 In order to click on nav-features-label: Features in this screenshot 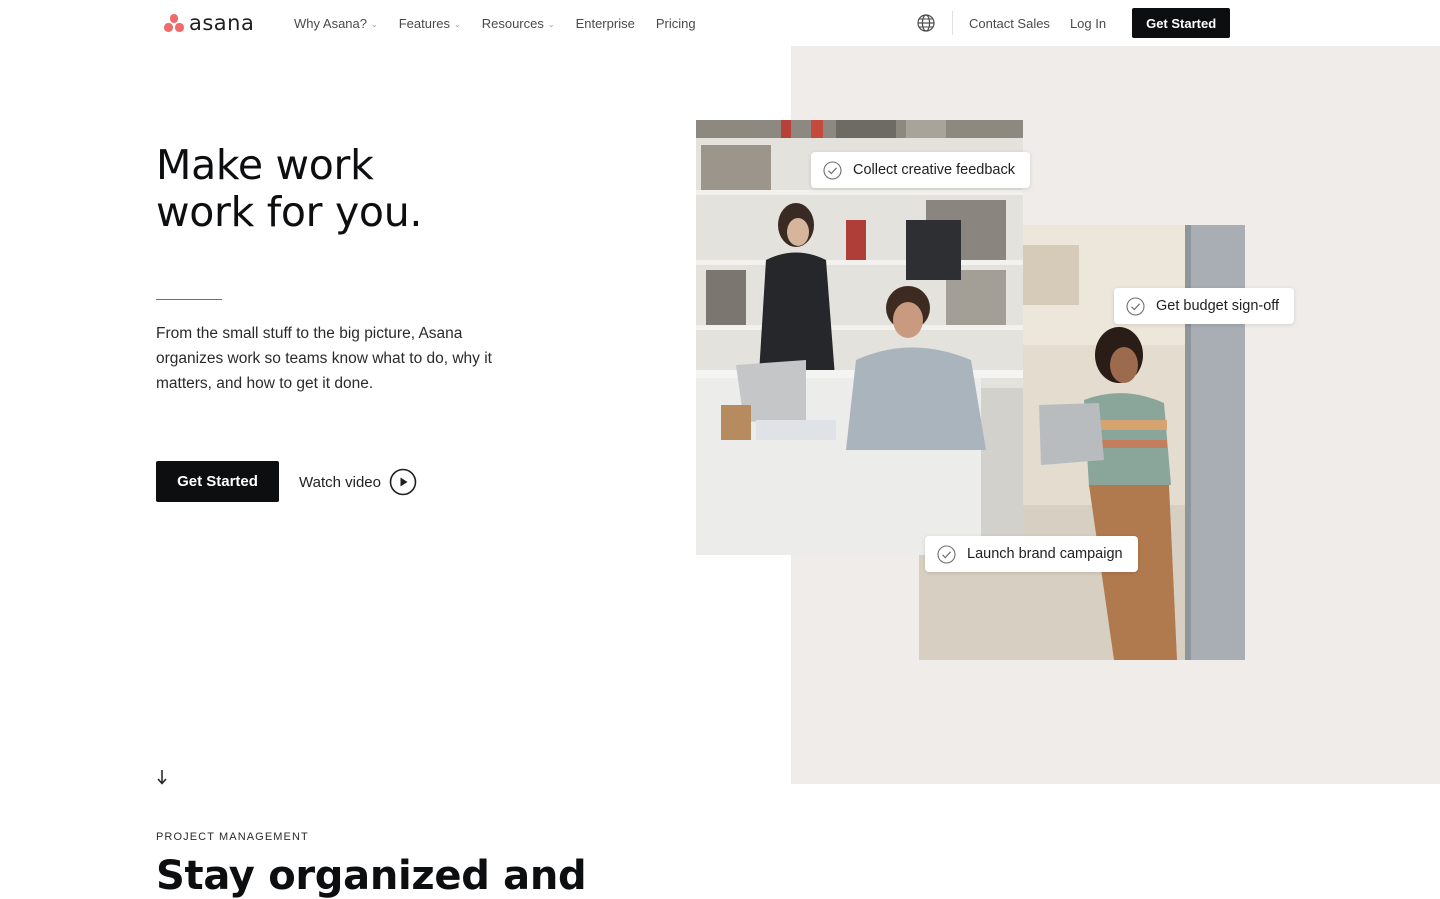, I will do `click(424, 23)`.